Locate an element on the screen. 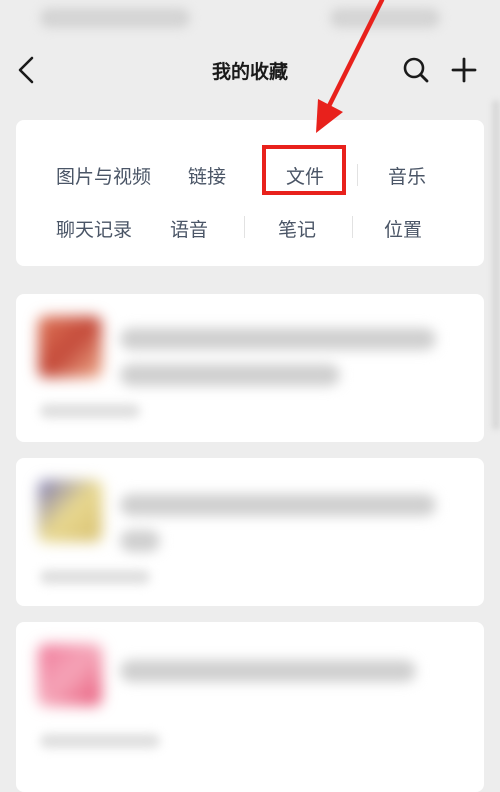 The width and height of the screenshot is (500, 792). filter-images-videos: 图片与视频 is located at coordinates (103, 175).